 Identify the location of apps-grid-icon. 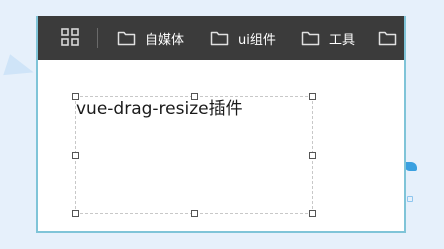
(70, 37).